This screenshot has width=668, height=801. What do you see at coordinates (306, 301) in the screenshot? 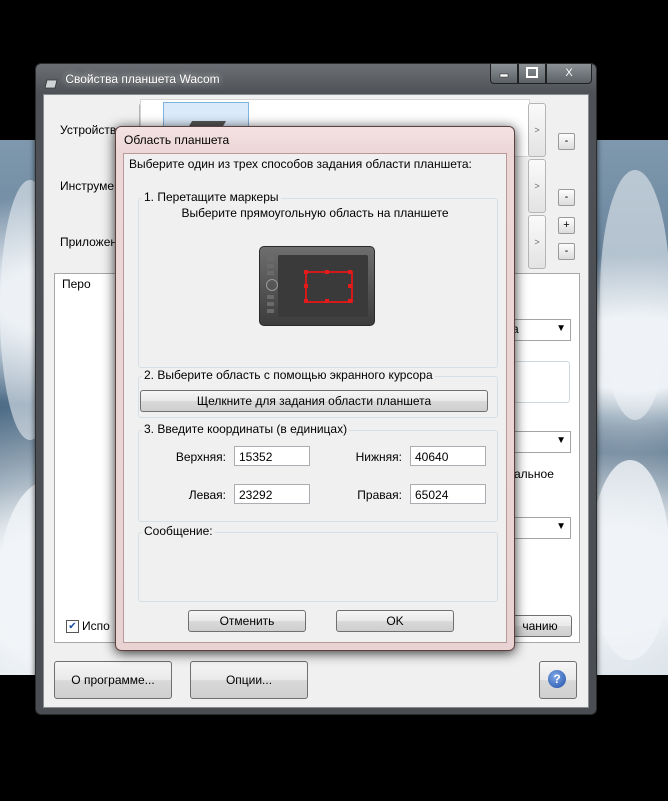
I see `resize-handle-bottom-left` at bounding box center [306, 301].